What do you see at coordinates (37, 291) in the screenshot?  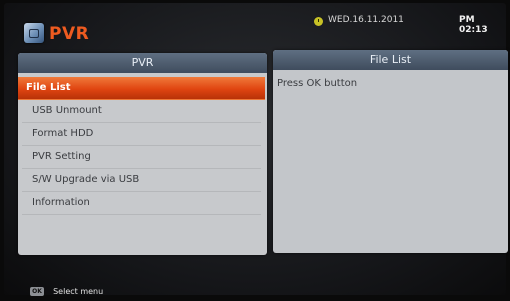 I see `ok-key-icon: OK` at bounding box center [37, 291].